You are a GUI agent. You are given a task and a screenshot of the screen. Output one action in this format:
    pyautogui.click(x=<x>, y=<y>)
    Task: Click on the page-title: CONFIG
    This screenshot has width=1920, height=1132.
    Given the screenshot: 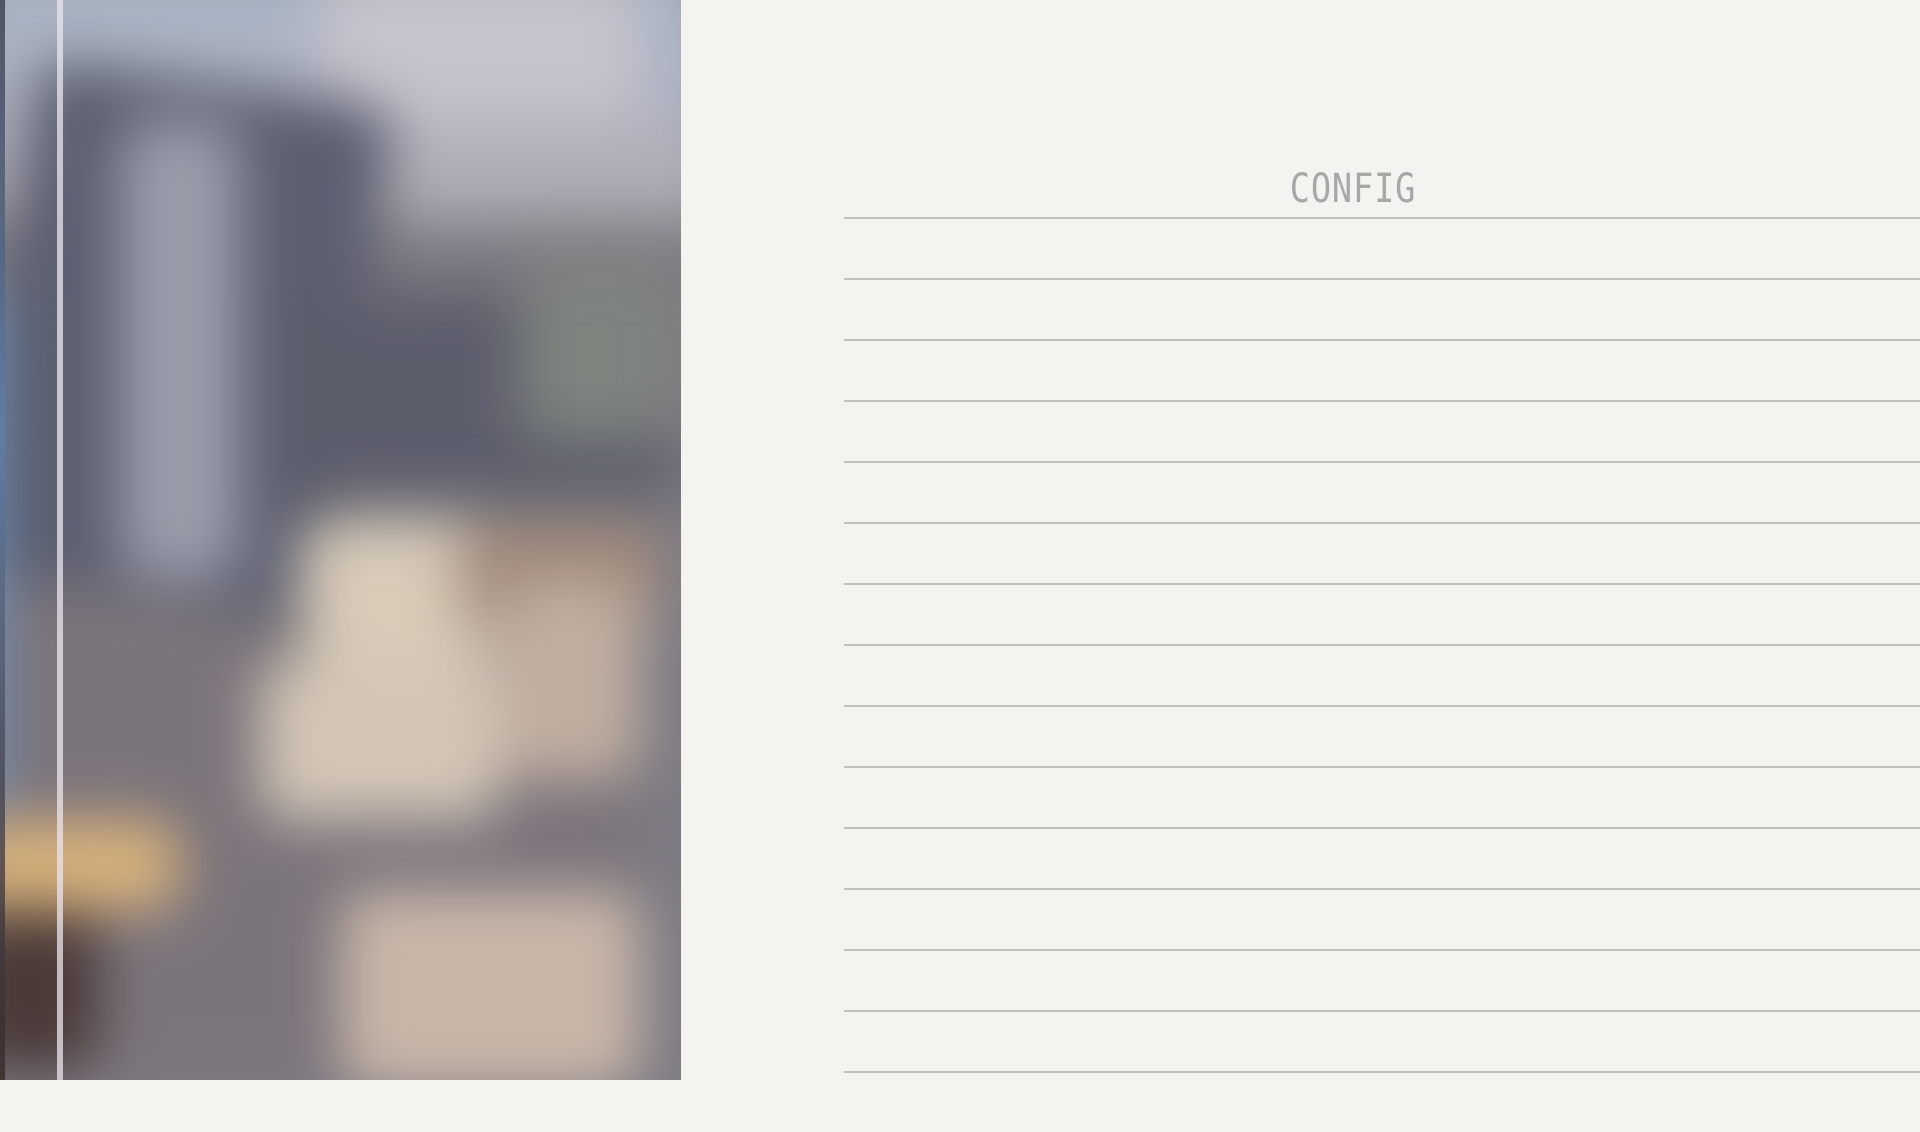 What is the action you would take?
    pyautogui.click(x=1353, y=189)
    